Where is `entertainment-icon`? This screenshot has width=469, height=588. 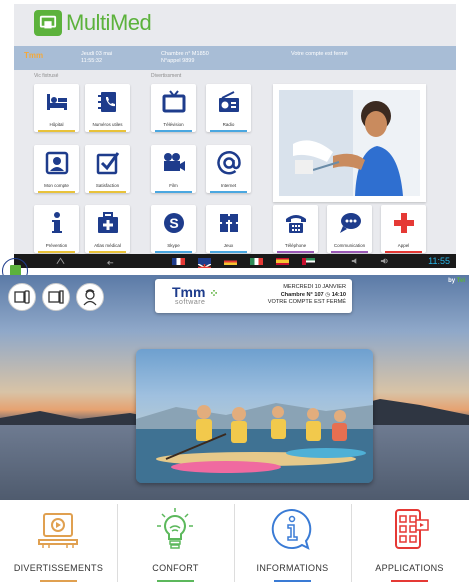 entertainment-icon is located at coordinates (58, 529).